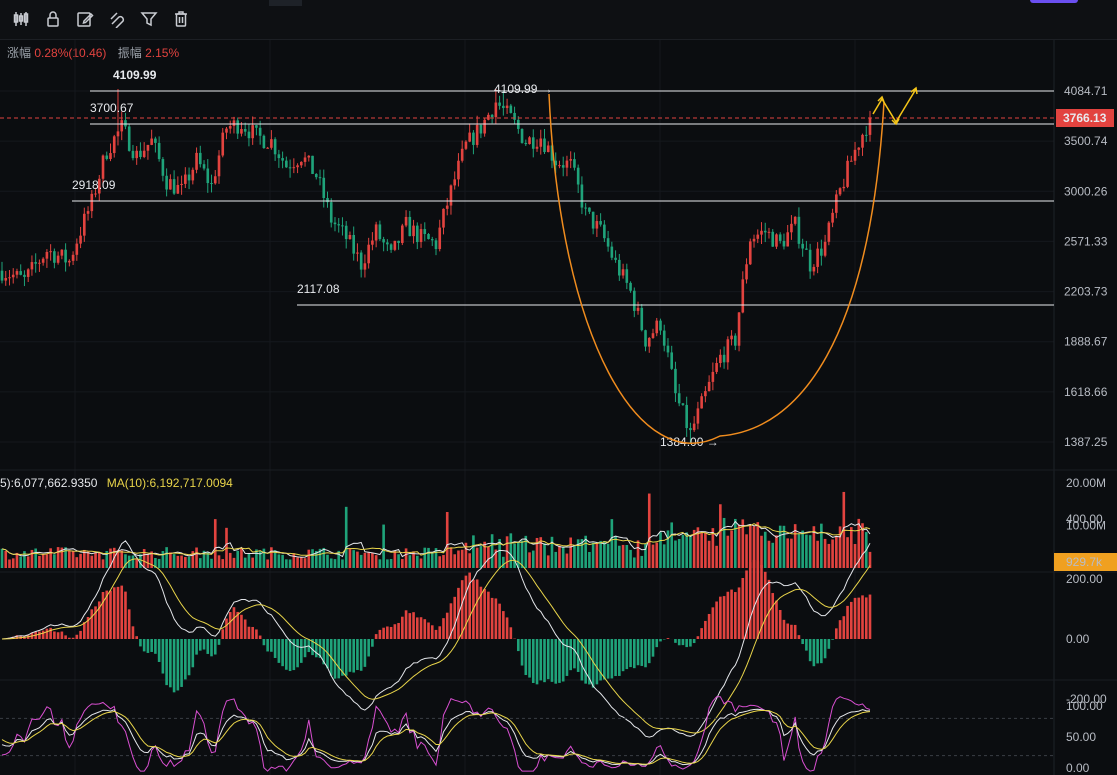 Image resolution: width=1117 pixels, height=775 pixels. Describe the element at coordinates (1086, 191) in the screenshot. I see `price-axis-tick-label: 3000.26` at that location.